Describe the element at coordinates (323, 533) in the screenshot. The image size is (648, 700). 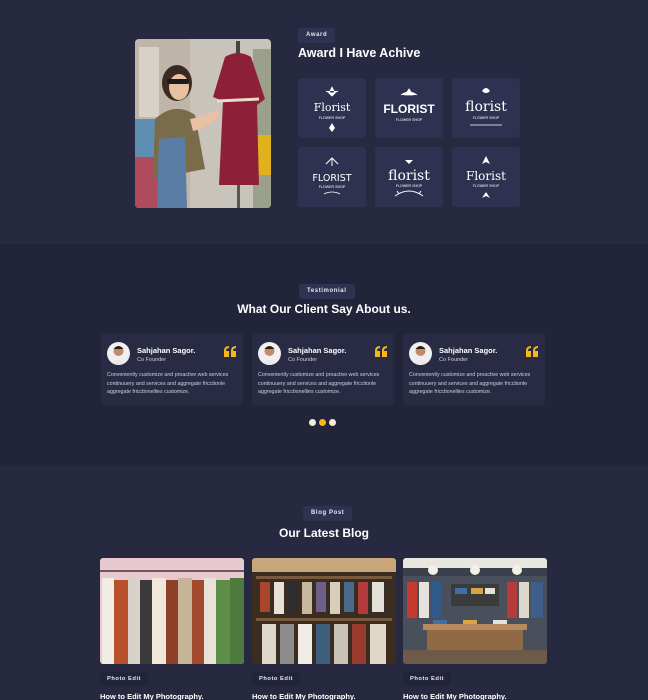
I see `blog-title: Our Latest Blog` at that location.